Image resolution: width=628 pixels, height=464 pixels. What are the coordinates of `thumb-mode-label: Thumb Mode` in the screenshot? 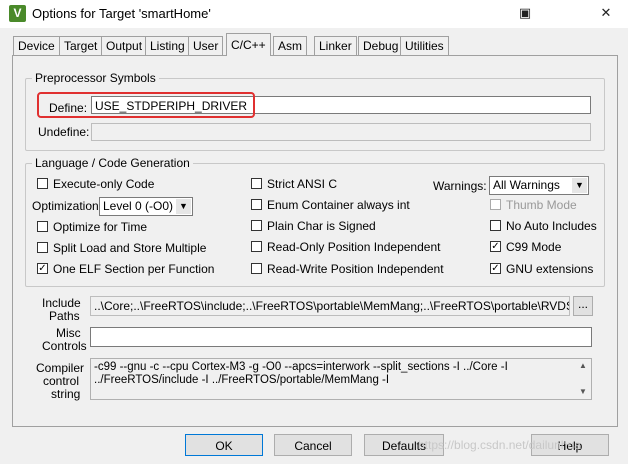 It's located at (541, 205).